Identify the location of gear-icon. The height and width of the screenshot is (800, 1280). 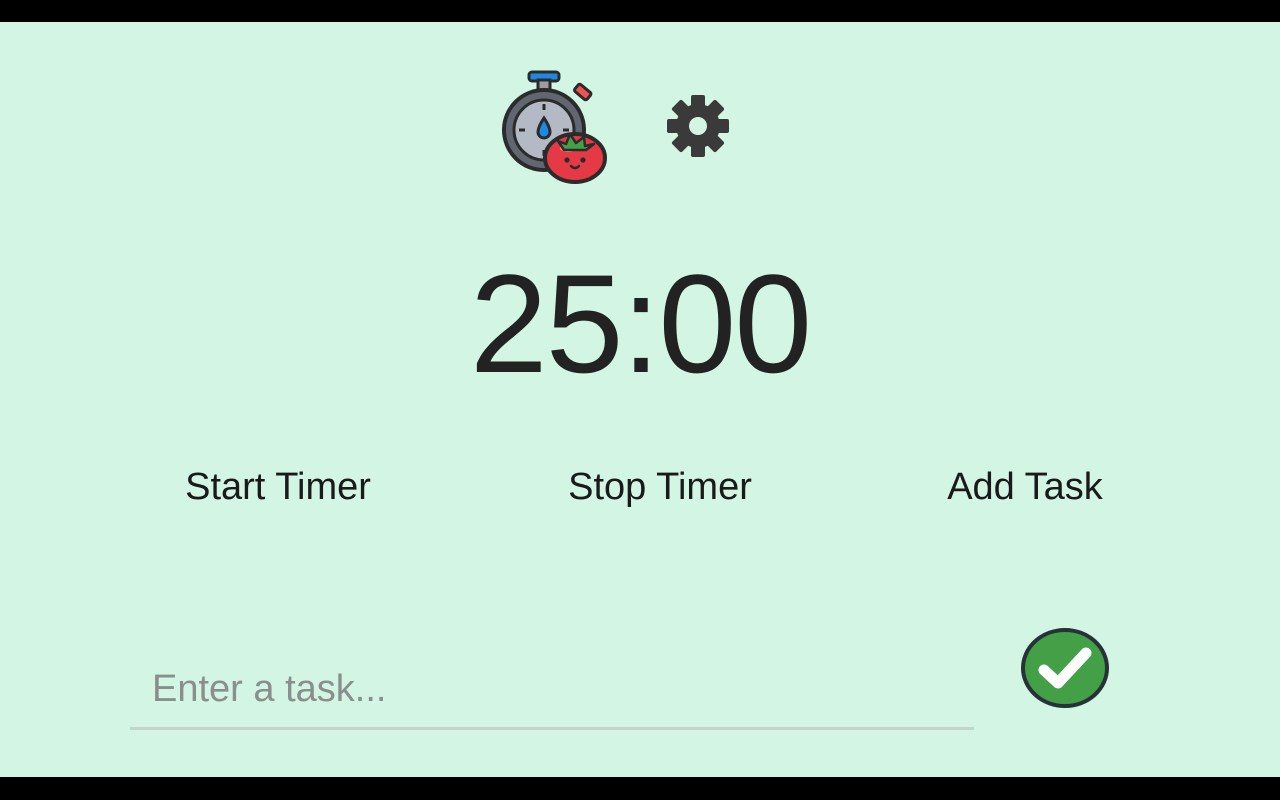
(698, 126).